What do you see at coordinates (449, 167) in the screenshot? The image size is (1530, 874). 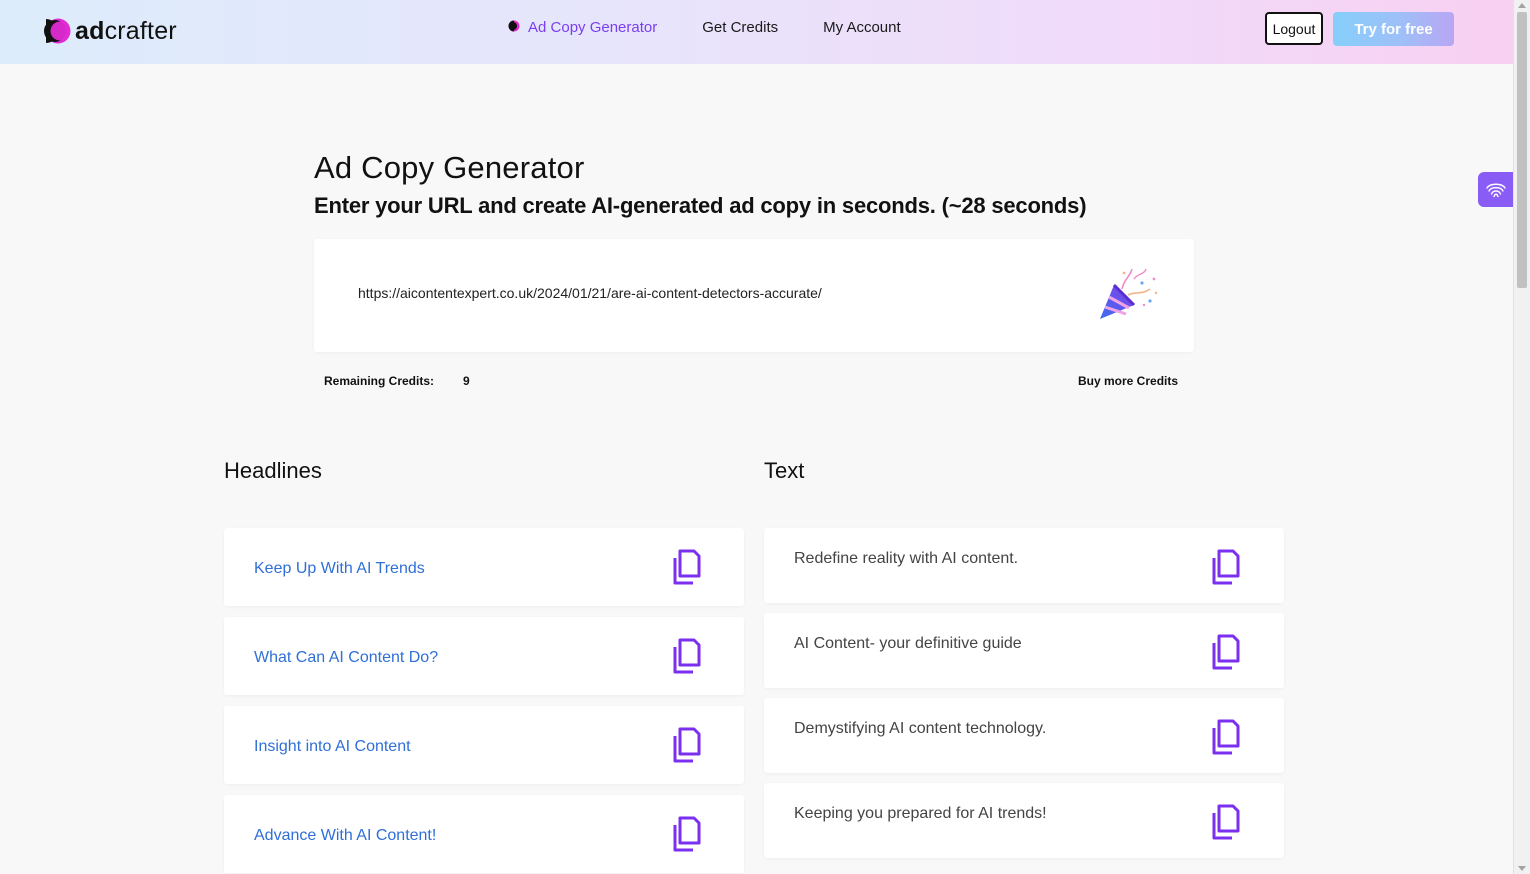 I see `page-title: Ad Copy Generator` at bounding box center [449, 167].